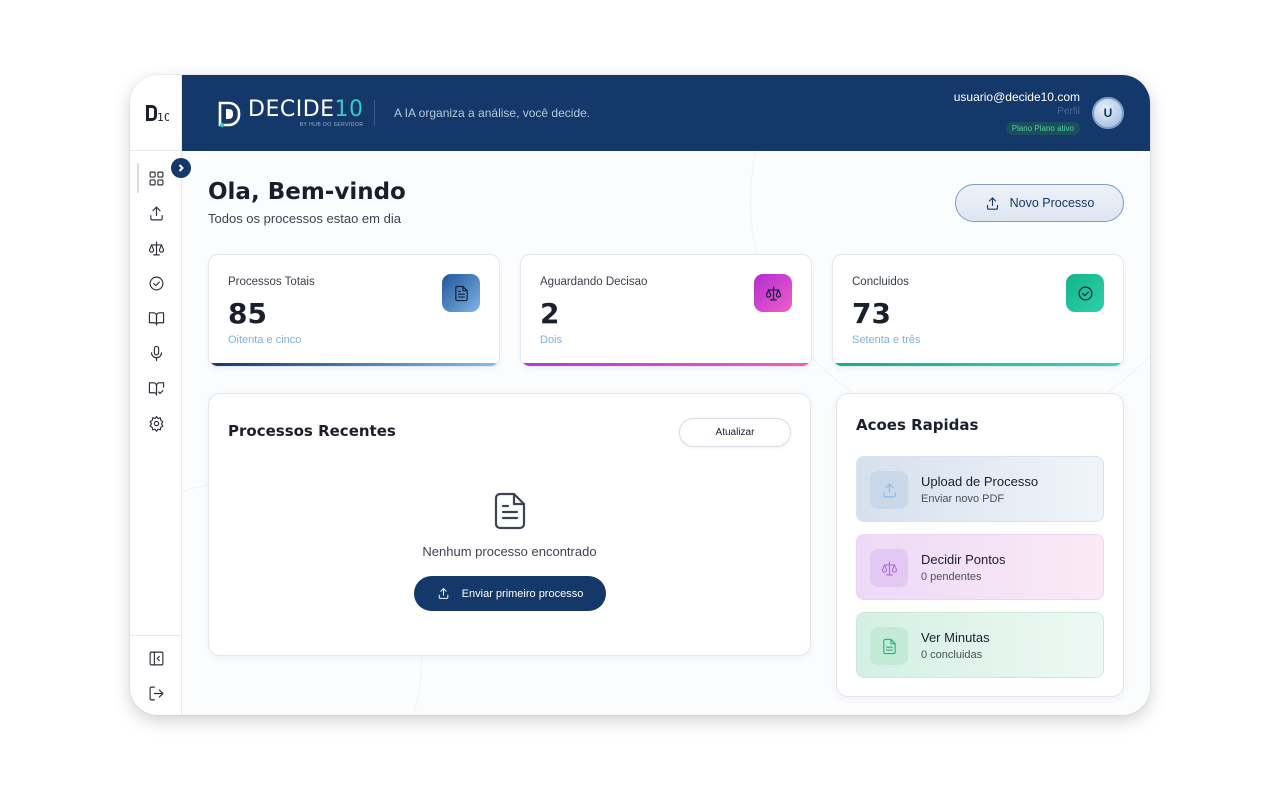  I want to click on brand-logo: DECIDE10 BY HUB DO SERVIDOR, so click(291, 113).